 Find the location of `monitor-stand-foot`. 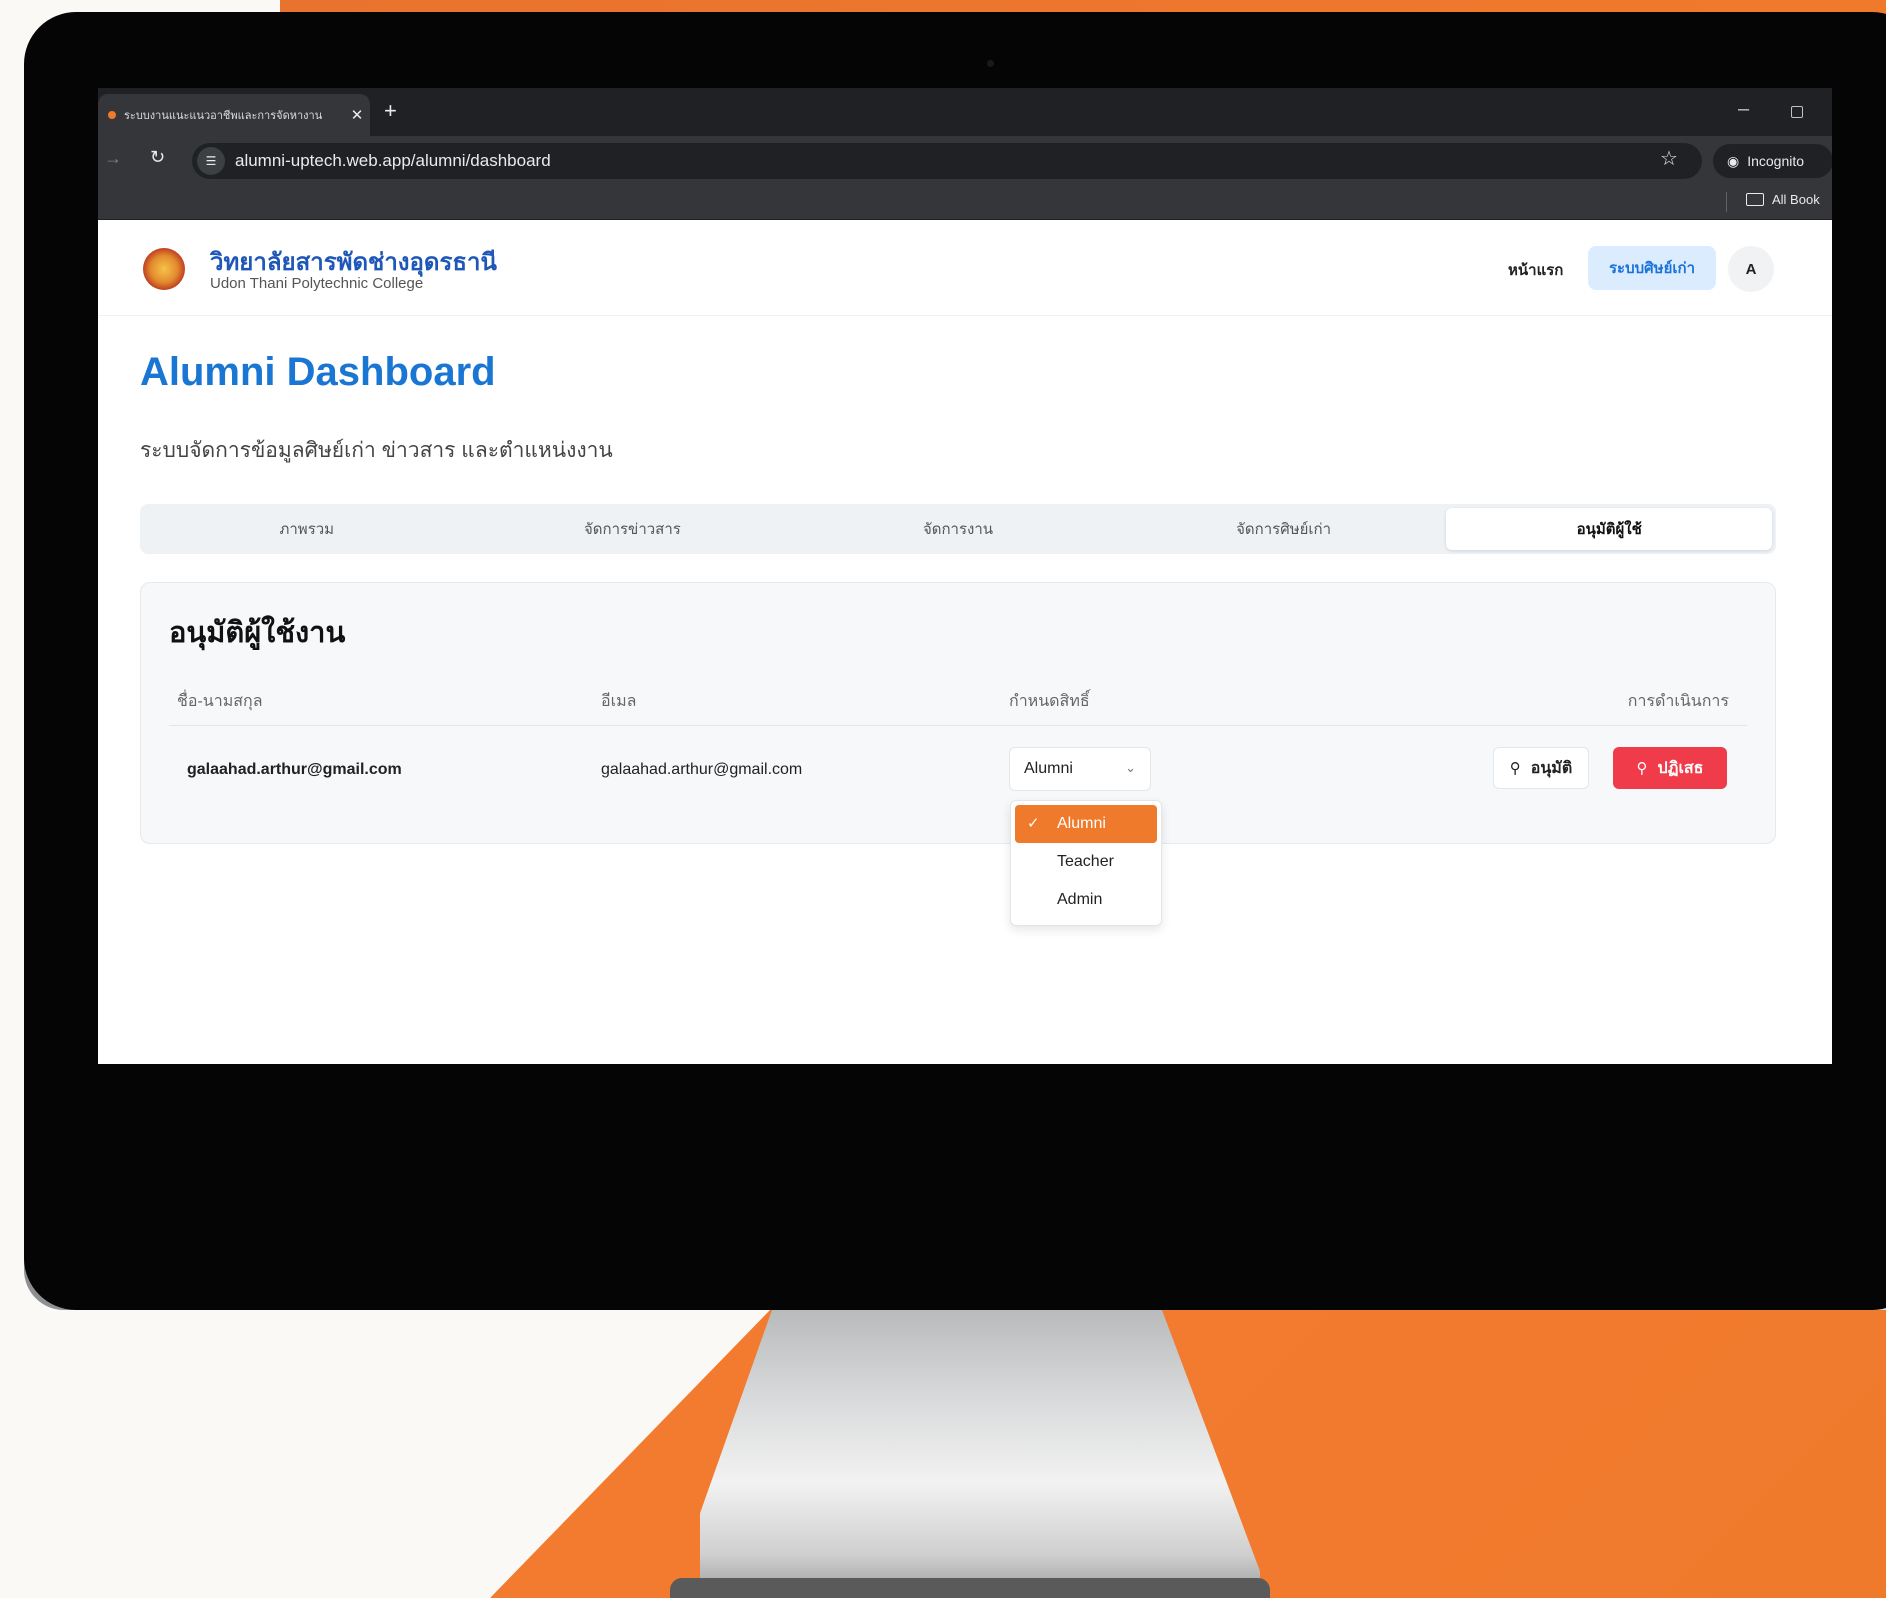

monitor-stand-foot is located at coordinates (970, 1588).